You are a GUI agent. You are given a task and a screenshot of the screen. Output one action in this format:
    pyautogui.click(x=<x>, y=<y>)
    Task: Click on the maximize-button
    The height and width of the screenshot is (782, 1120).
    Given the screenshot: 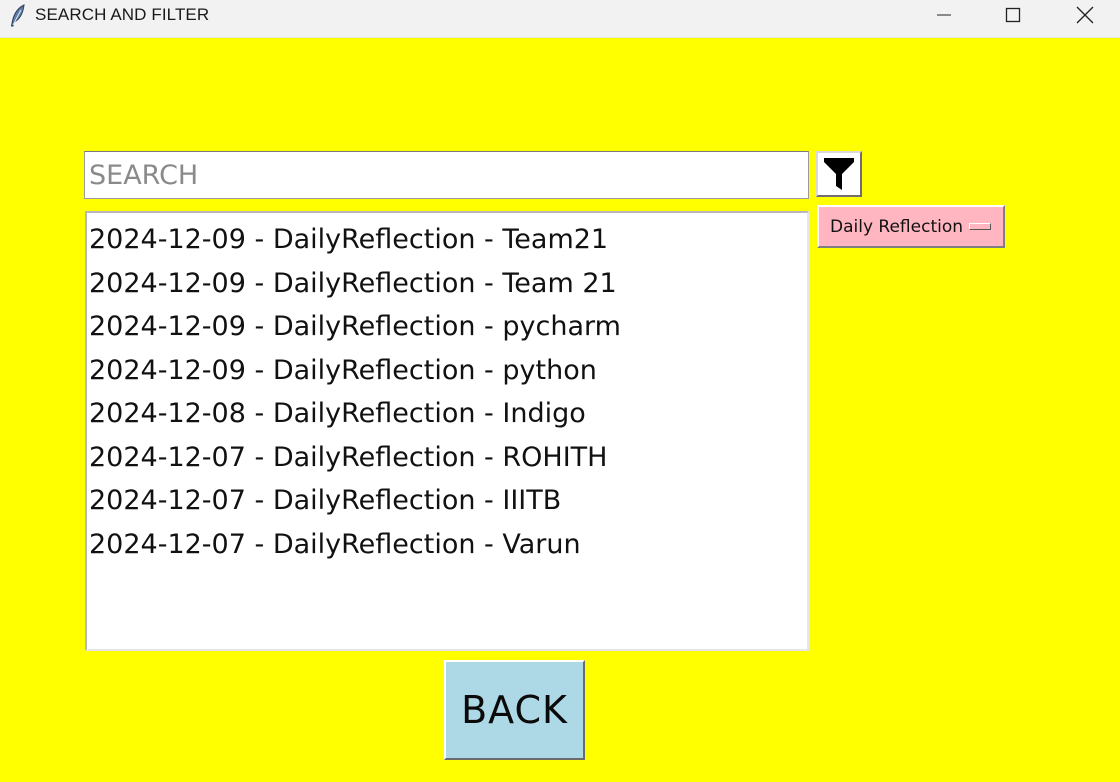 What is the action you would take?
    pyautogui.click(x=1013, y=15)
    